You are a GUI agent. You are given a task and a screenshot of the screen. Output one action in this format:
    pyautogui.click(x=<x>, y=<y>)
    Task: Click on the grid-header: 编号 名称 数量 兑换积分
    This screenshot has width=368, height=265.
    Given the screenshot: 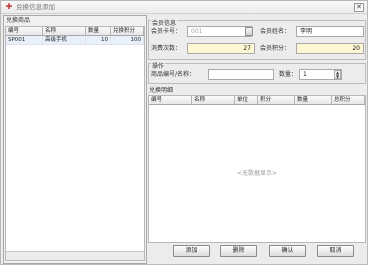 What is the action you would take?
    pyautogui.click(x=75, y=31)
    